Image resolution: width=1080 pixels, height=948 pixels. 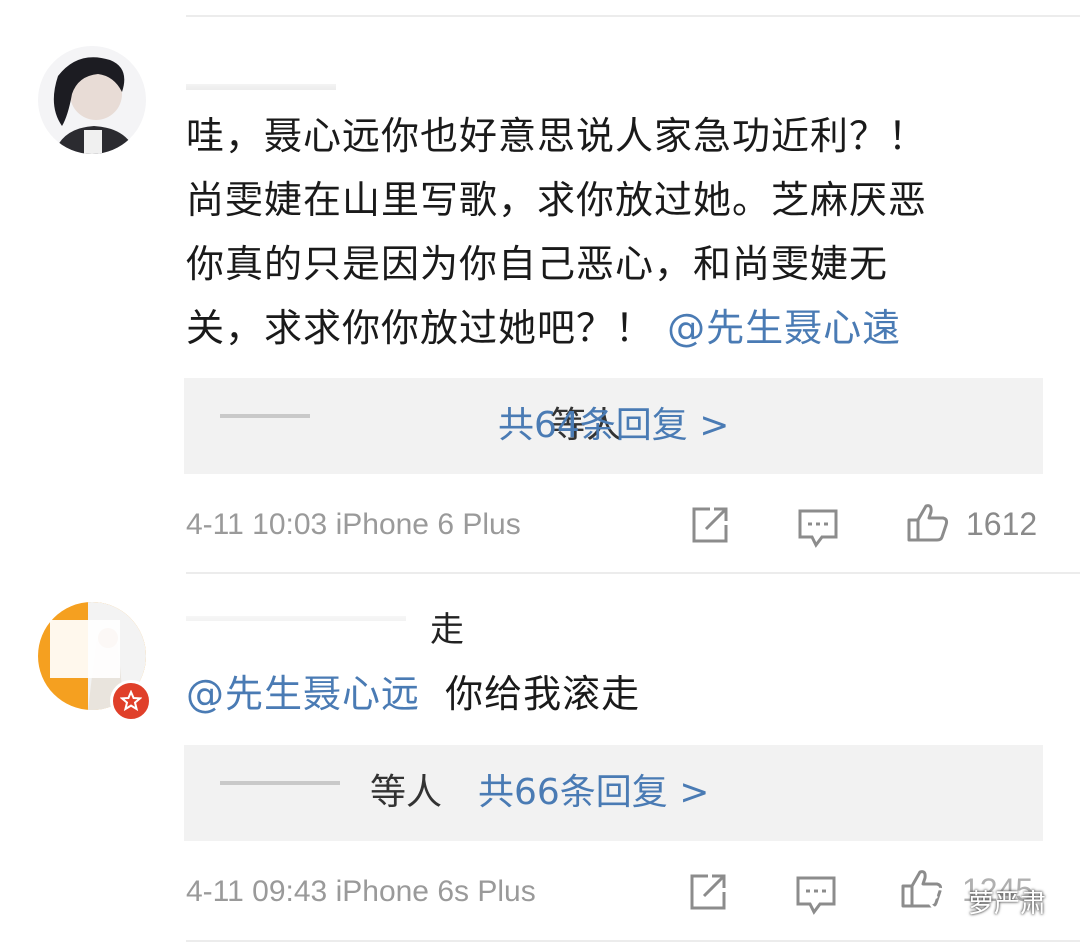 I want to click on timestamp: 4-11 10:03, so click(x=257, y=524).